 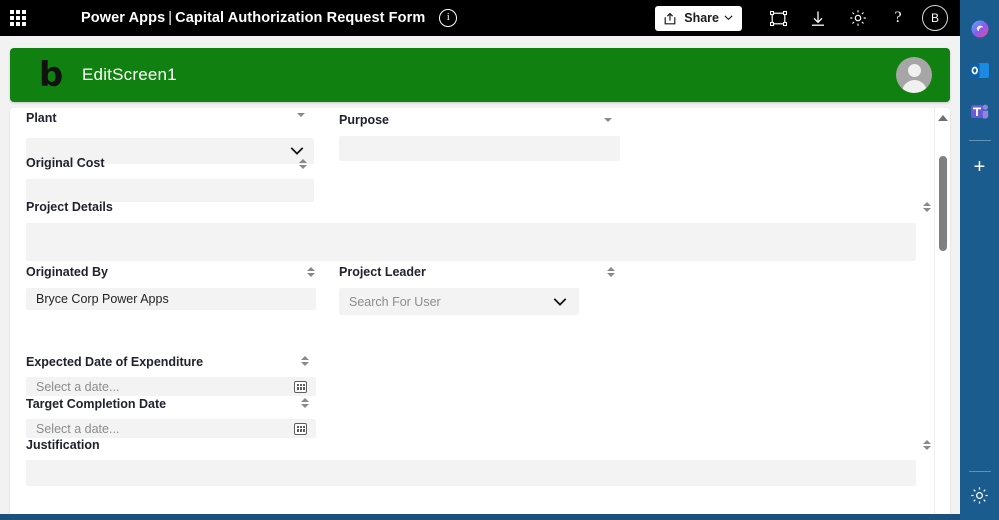 I want to click on field-label-plant: Plant, so click(x=41, y=118).